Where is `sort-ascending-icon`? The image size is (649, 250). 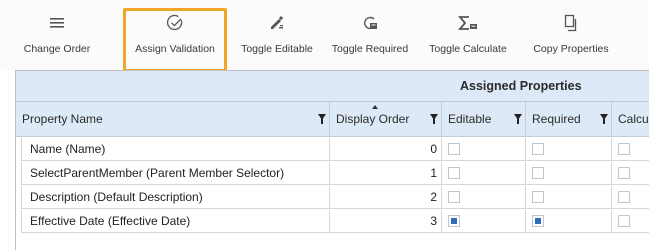
sort-ascending-icon is located at coordinates (375, 107).